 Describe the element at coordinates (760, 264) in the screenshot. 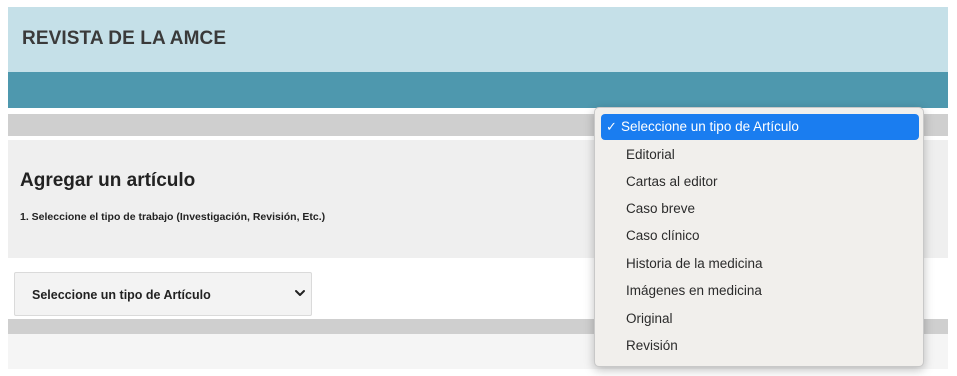

I see `option-historia-de-la-medicina: Historia de la medicina` at that location.